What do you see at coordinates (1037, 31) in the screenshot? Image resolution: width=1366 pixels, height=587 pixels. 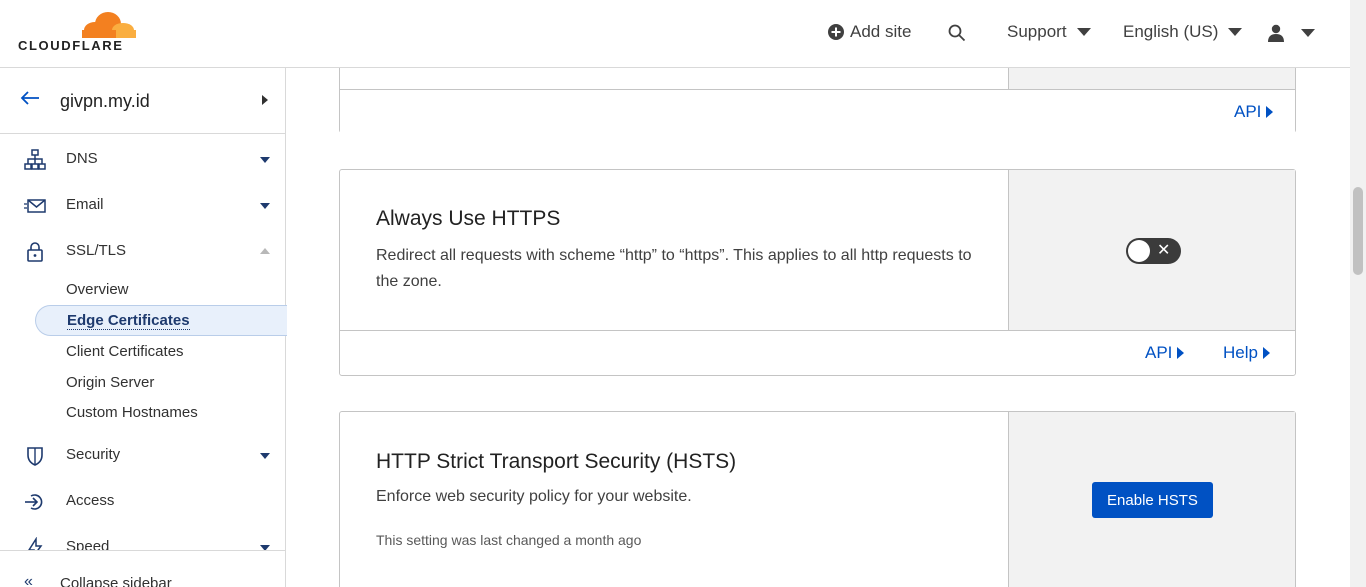 I see `support-label: Support` at bounding box center [1037, 31].